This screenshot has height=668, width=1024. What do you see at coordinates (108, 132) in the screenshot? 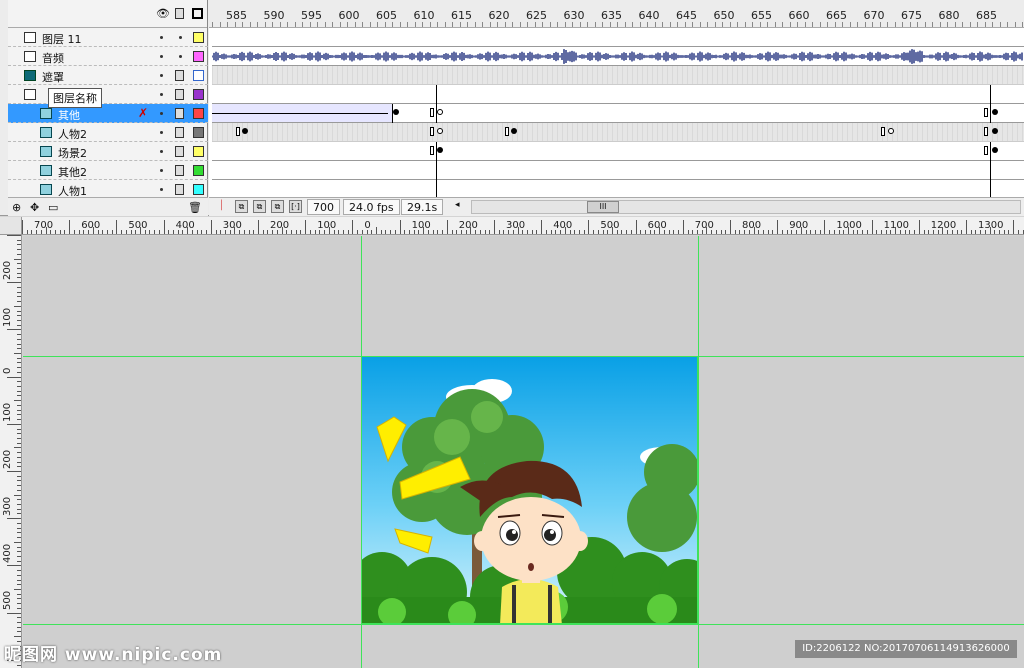
I see `layer-row: 人物2` at bounding box center [108, 132].